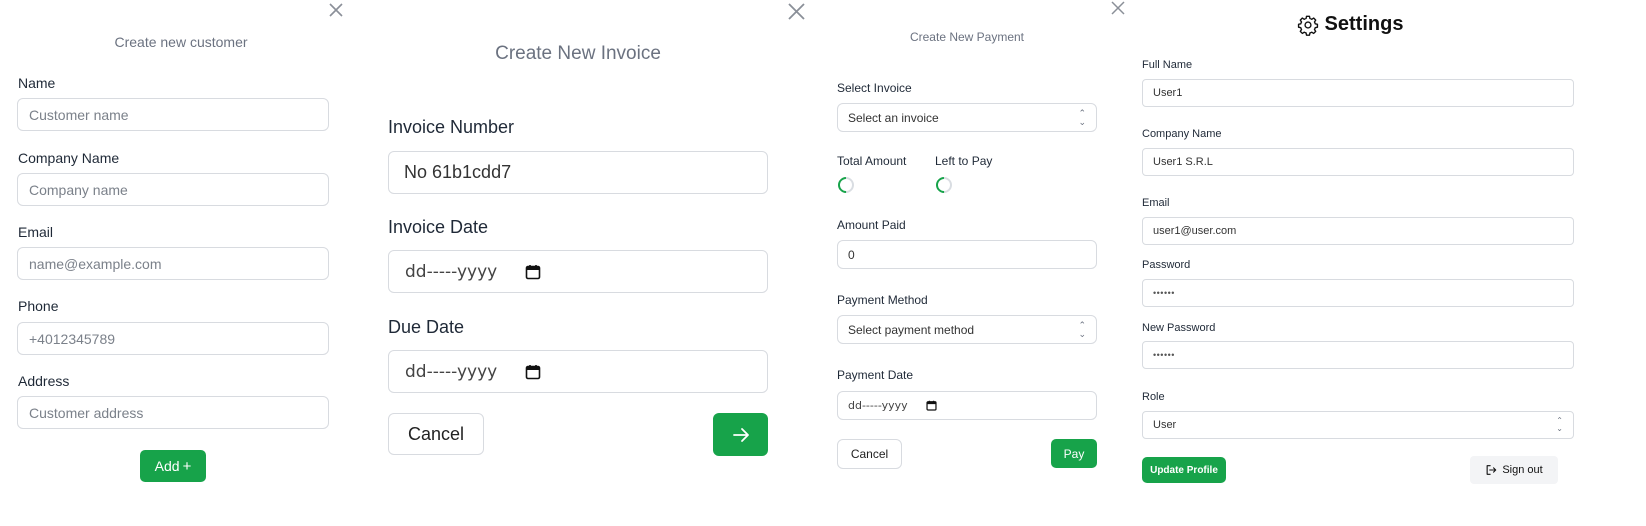 Image resolution: width=1646 pixels, height=526 pixels. Describe the element at coordinates (44, 381) in the screenshot. I see `address-label: Address` at that location.